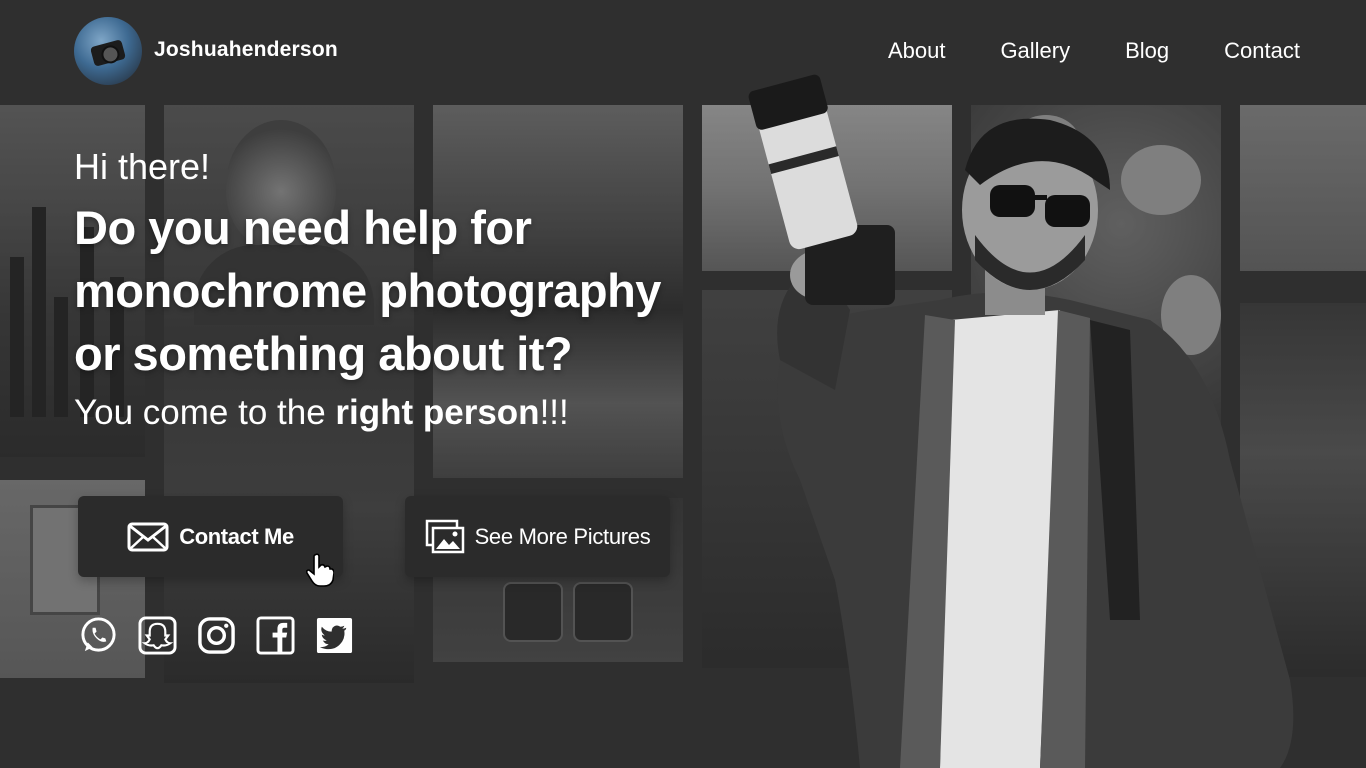  What do you see at coordinates (303, 227) in the screenshot?
I see `headline-line-1: Do you need help for` at bounding box center [303, 227].